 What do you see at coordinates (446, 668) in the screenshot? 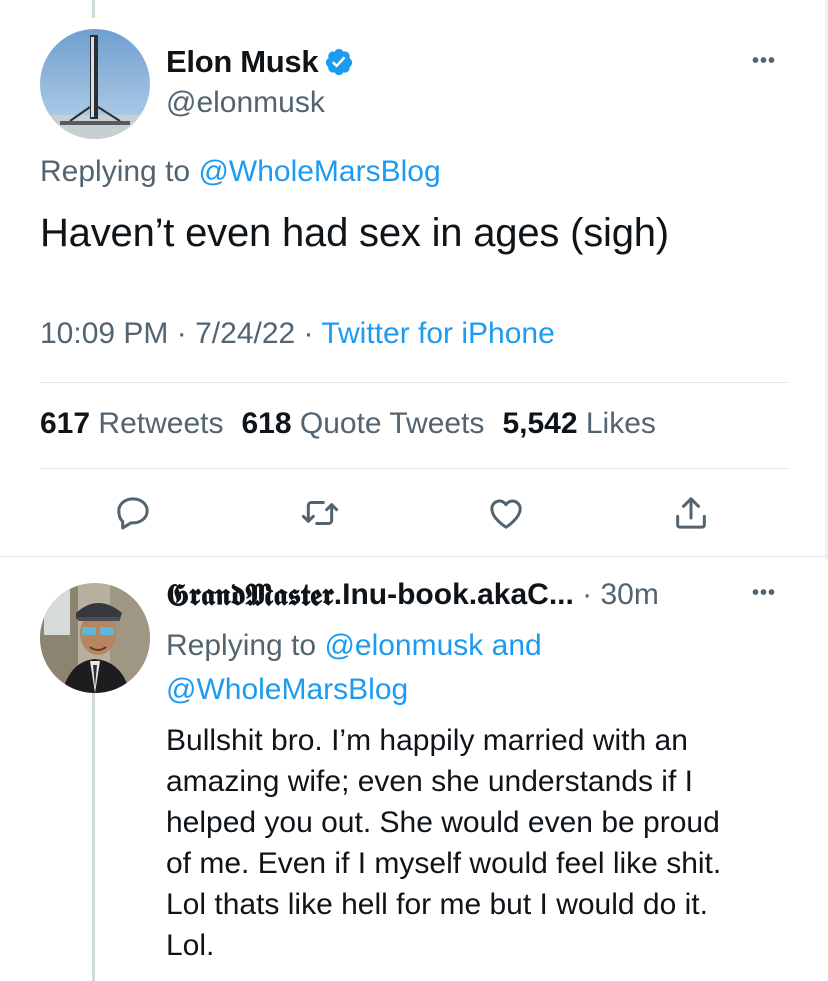
I see `reply-replying-to: Replying to @elonmusk and @WholeMarsBlog` at bounding box center [446, 668].